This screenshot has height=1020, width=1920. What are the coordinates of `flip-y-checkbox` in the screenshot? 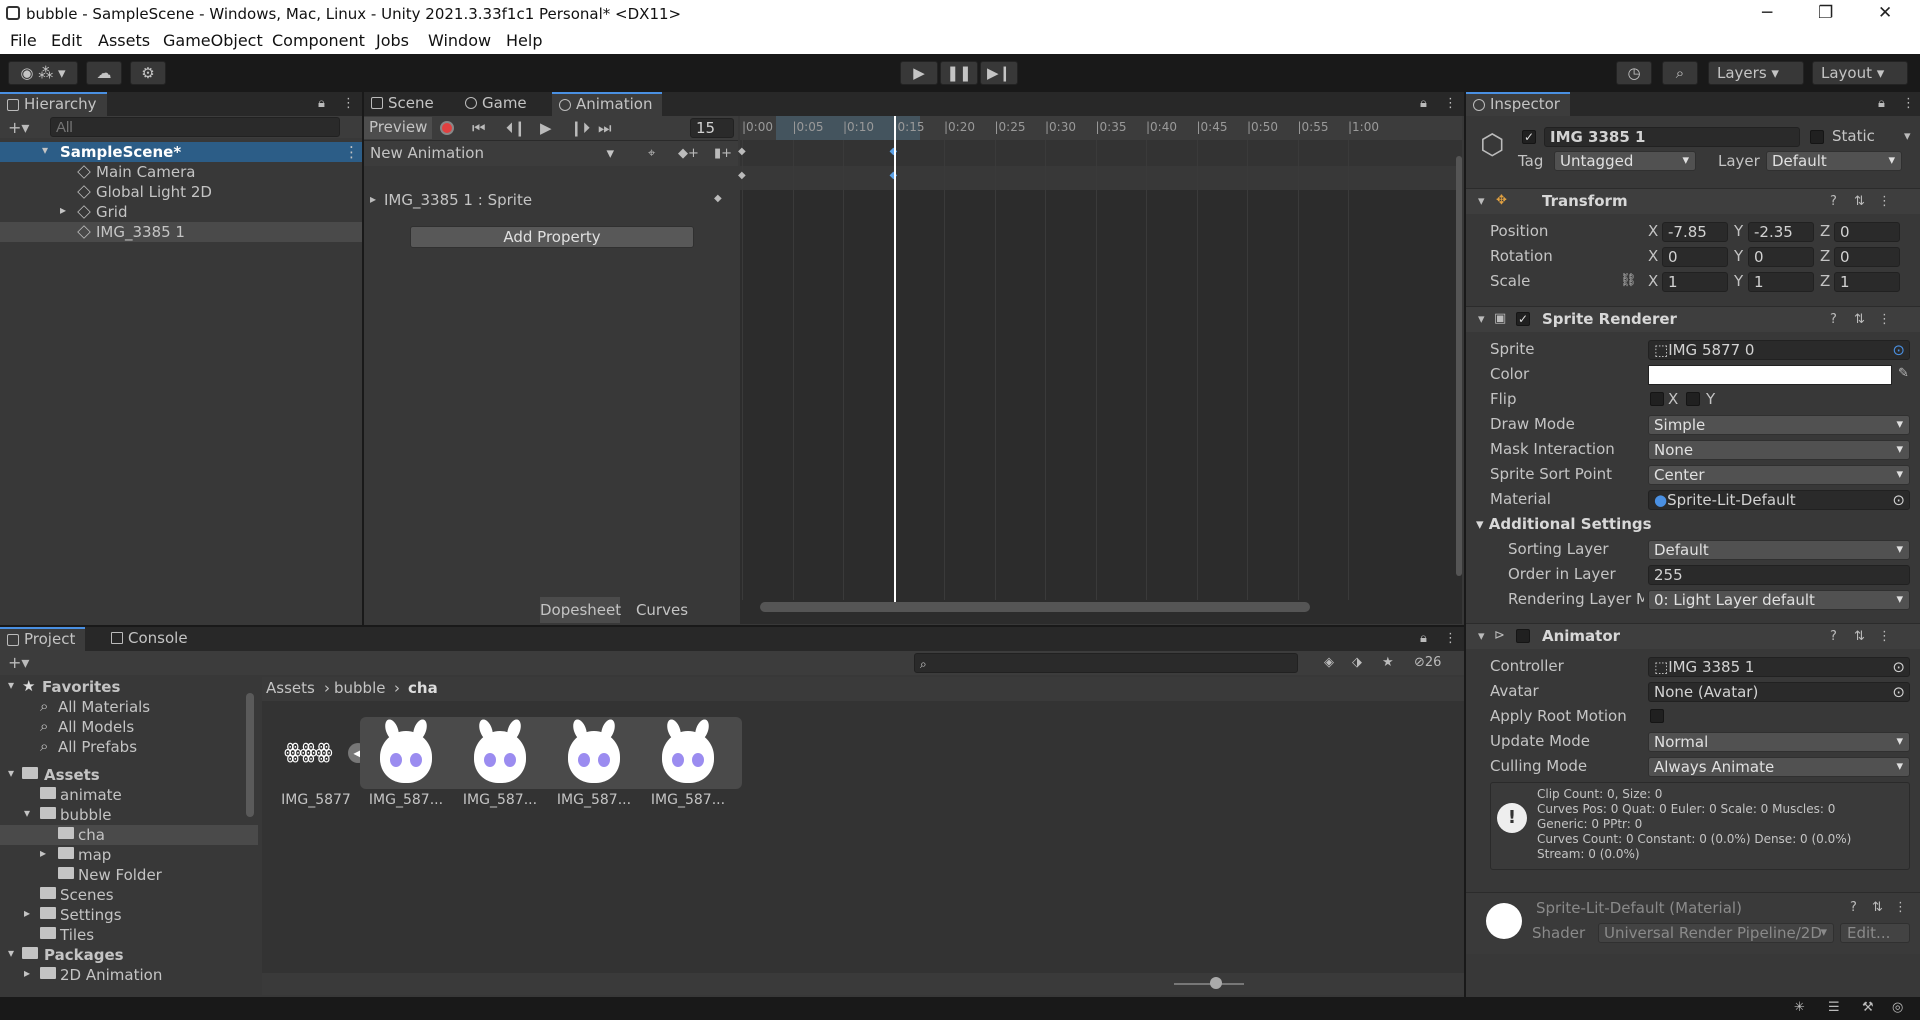 It's located at (1693, 399).